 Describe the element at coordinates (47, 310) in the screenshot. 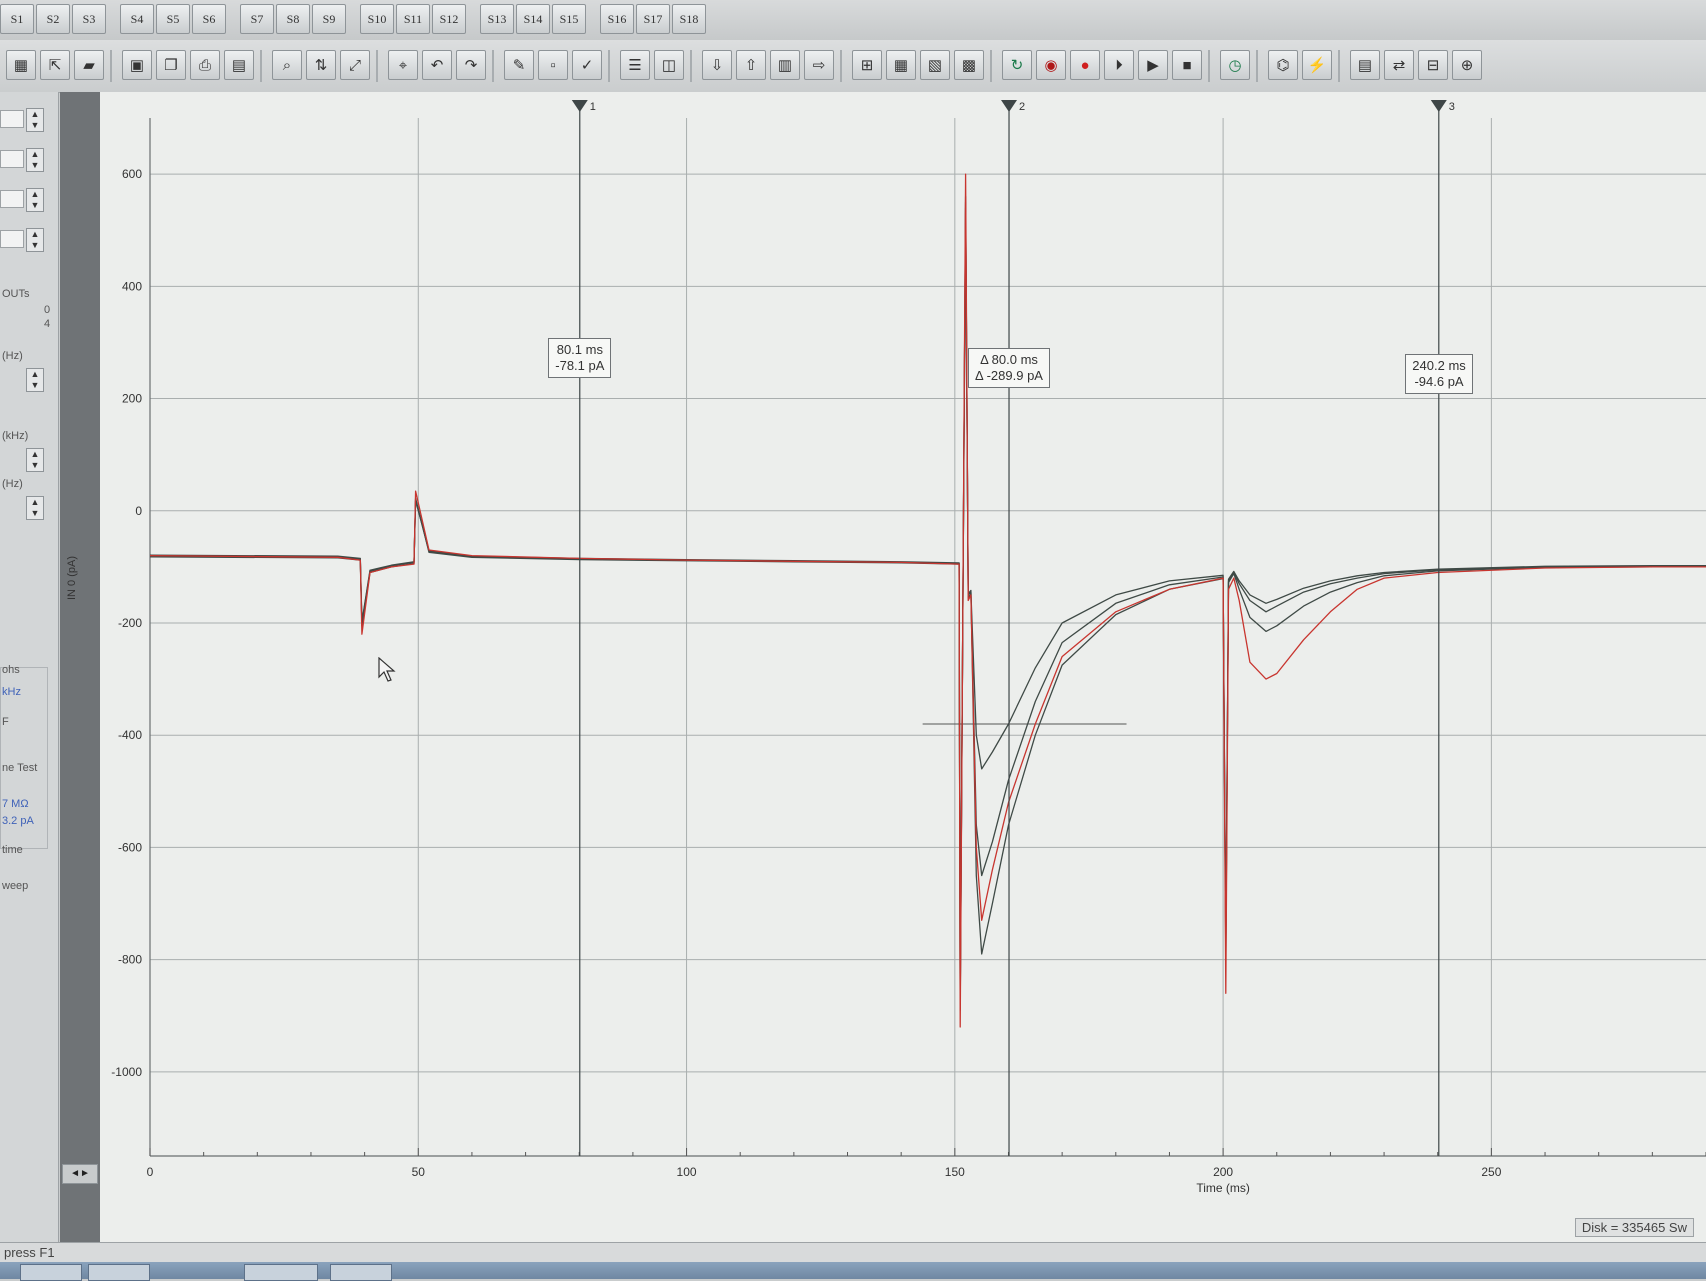

I see `out-0-label: 0` at that location.